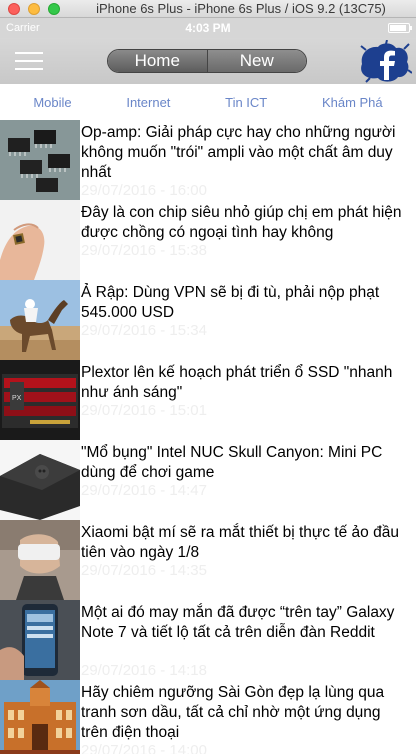 This screenshot has height=754, width=416. Describe the element at coordinates (158, 61) in the screenshot. I see `segment-home: Home` at that location.